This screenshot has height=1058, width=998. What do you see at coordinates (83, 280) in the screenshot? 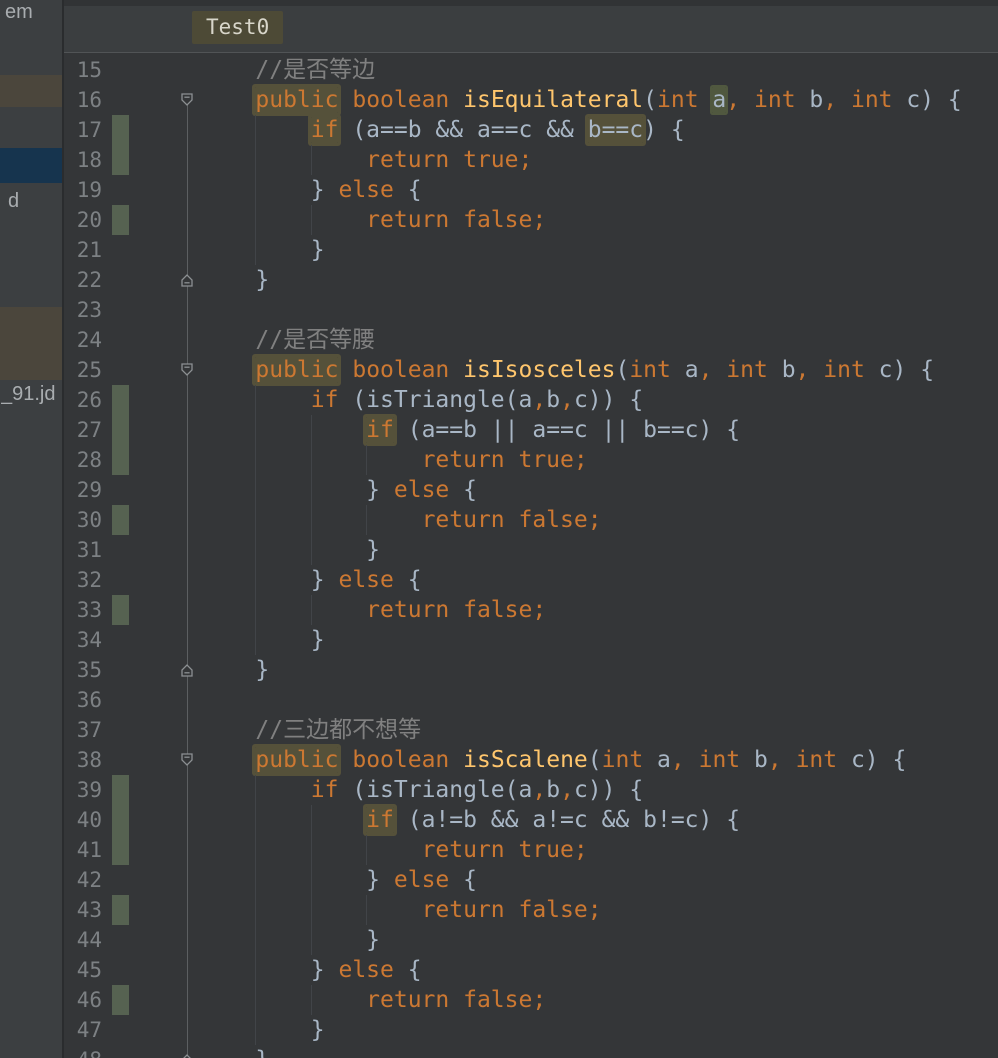
I see `line-number: 22` at bounding box center [83, 280].